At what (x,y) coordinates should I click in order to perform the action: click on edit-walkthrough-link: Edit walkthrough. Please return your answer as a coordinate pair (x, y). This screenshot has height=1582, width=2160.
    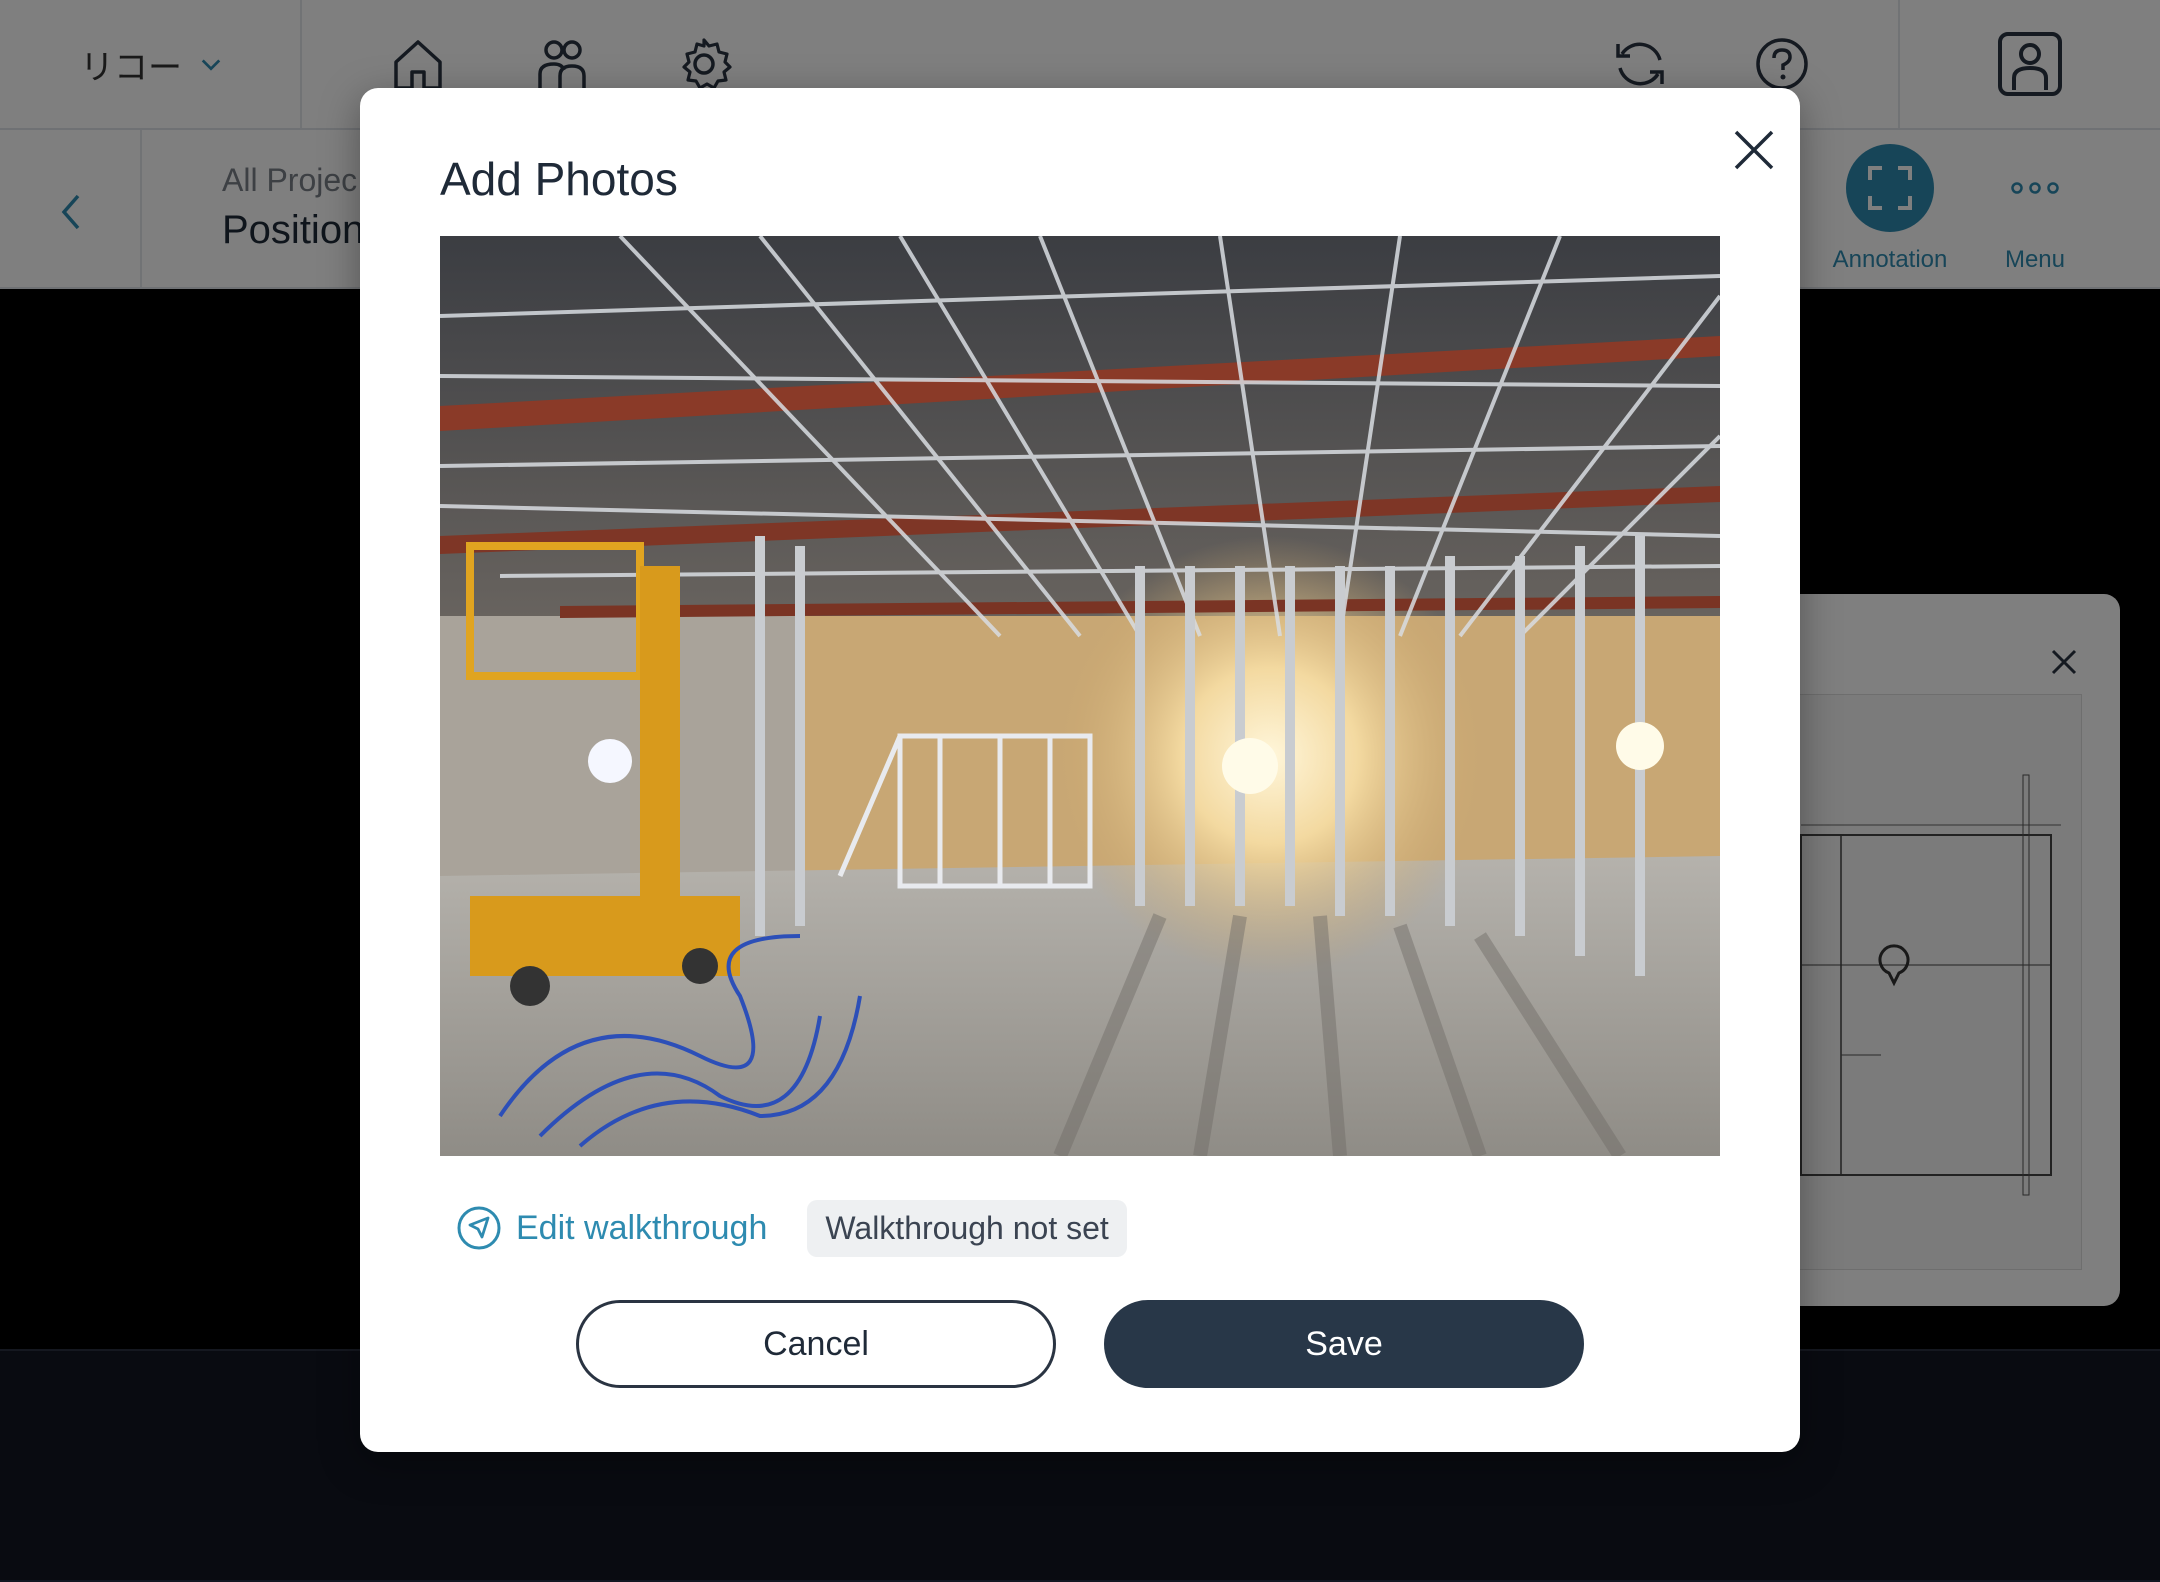
    Looking at the image, I should click on (611, 1228).